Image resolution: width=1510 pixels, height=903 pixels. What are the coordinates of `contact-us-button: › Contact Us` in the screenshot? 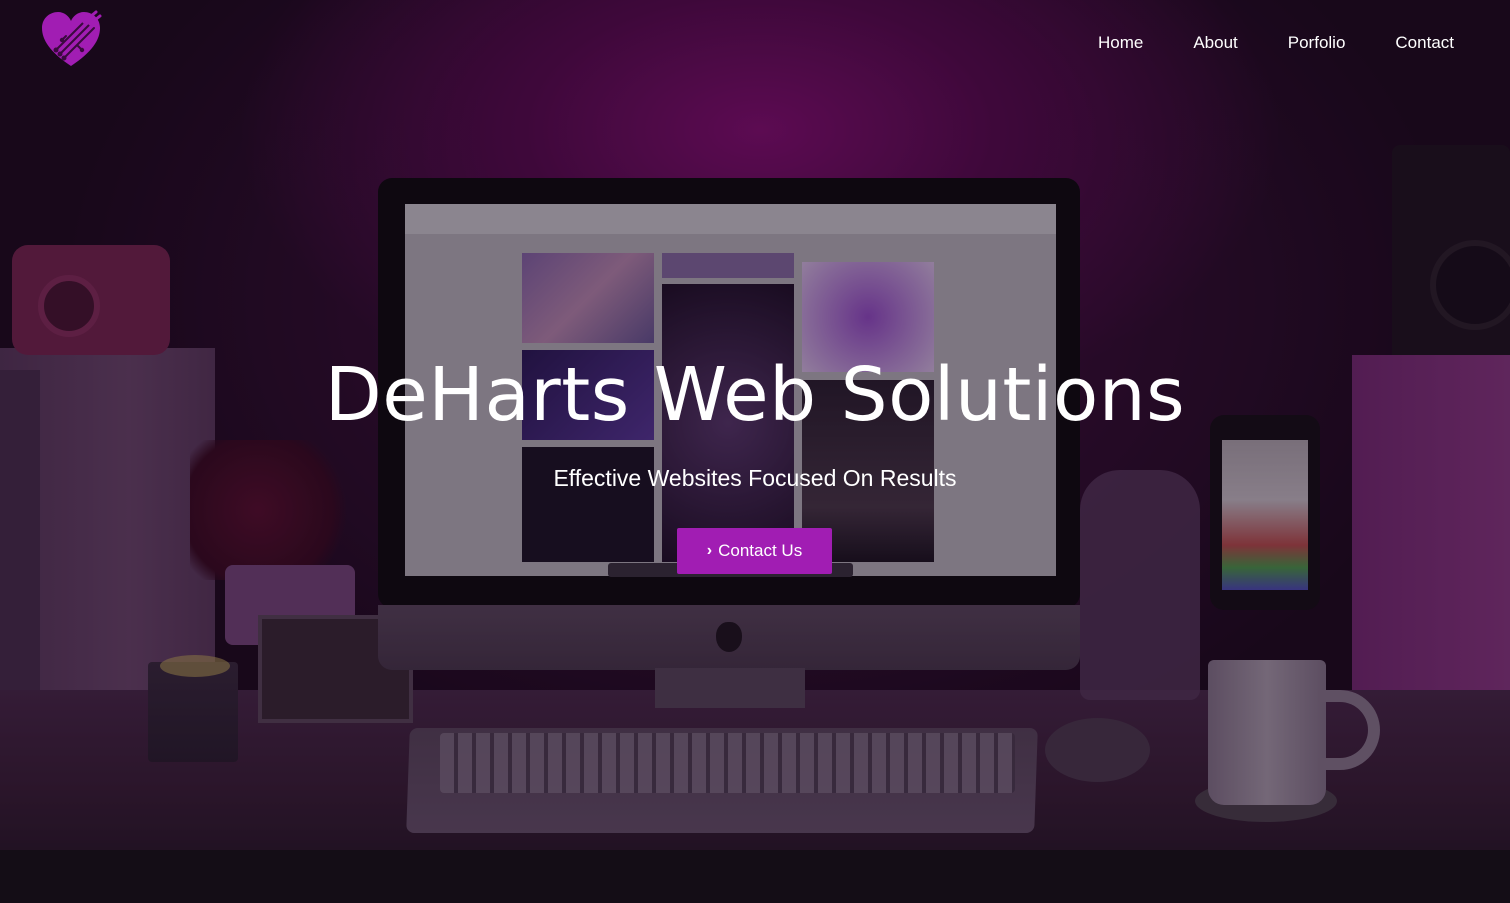 It's located at (754, 551).